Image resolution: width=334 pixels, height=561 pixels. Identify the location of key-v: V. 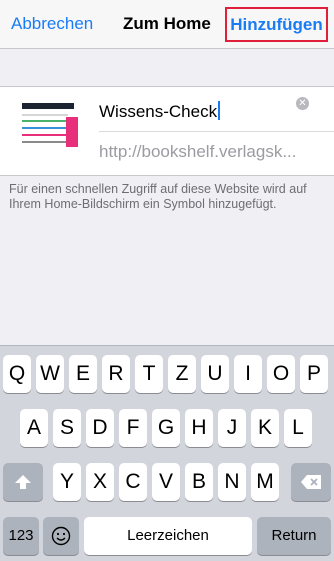
(166, 482).